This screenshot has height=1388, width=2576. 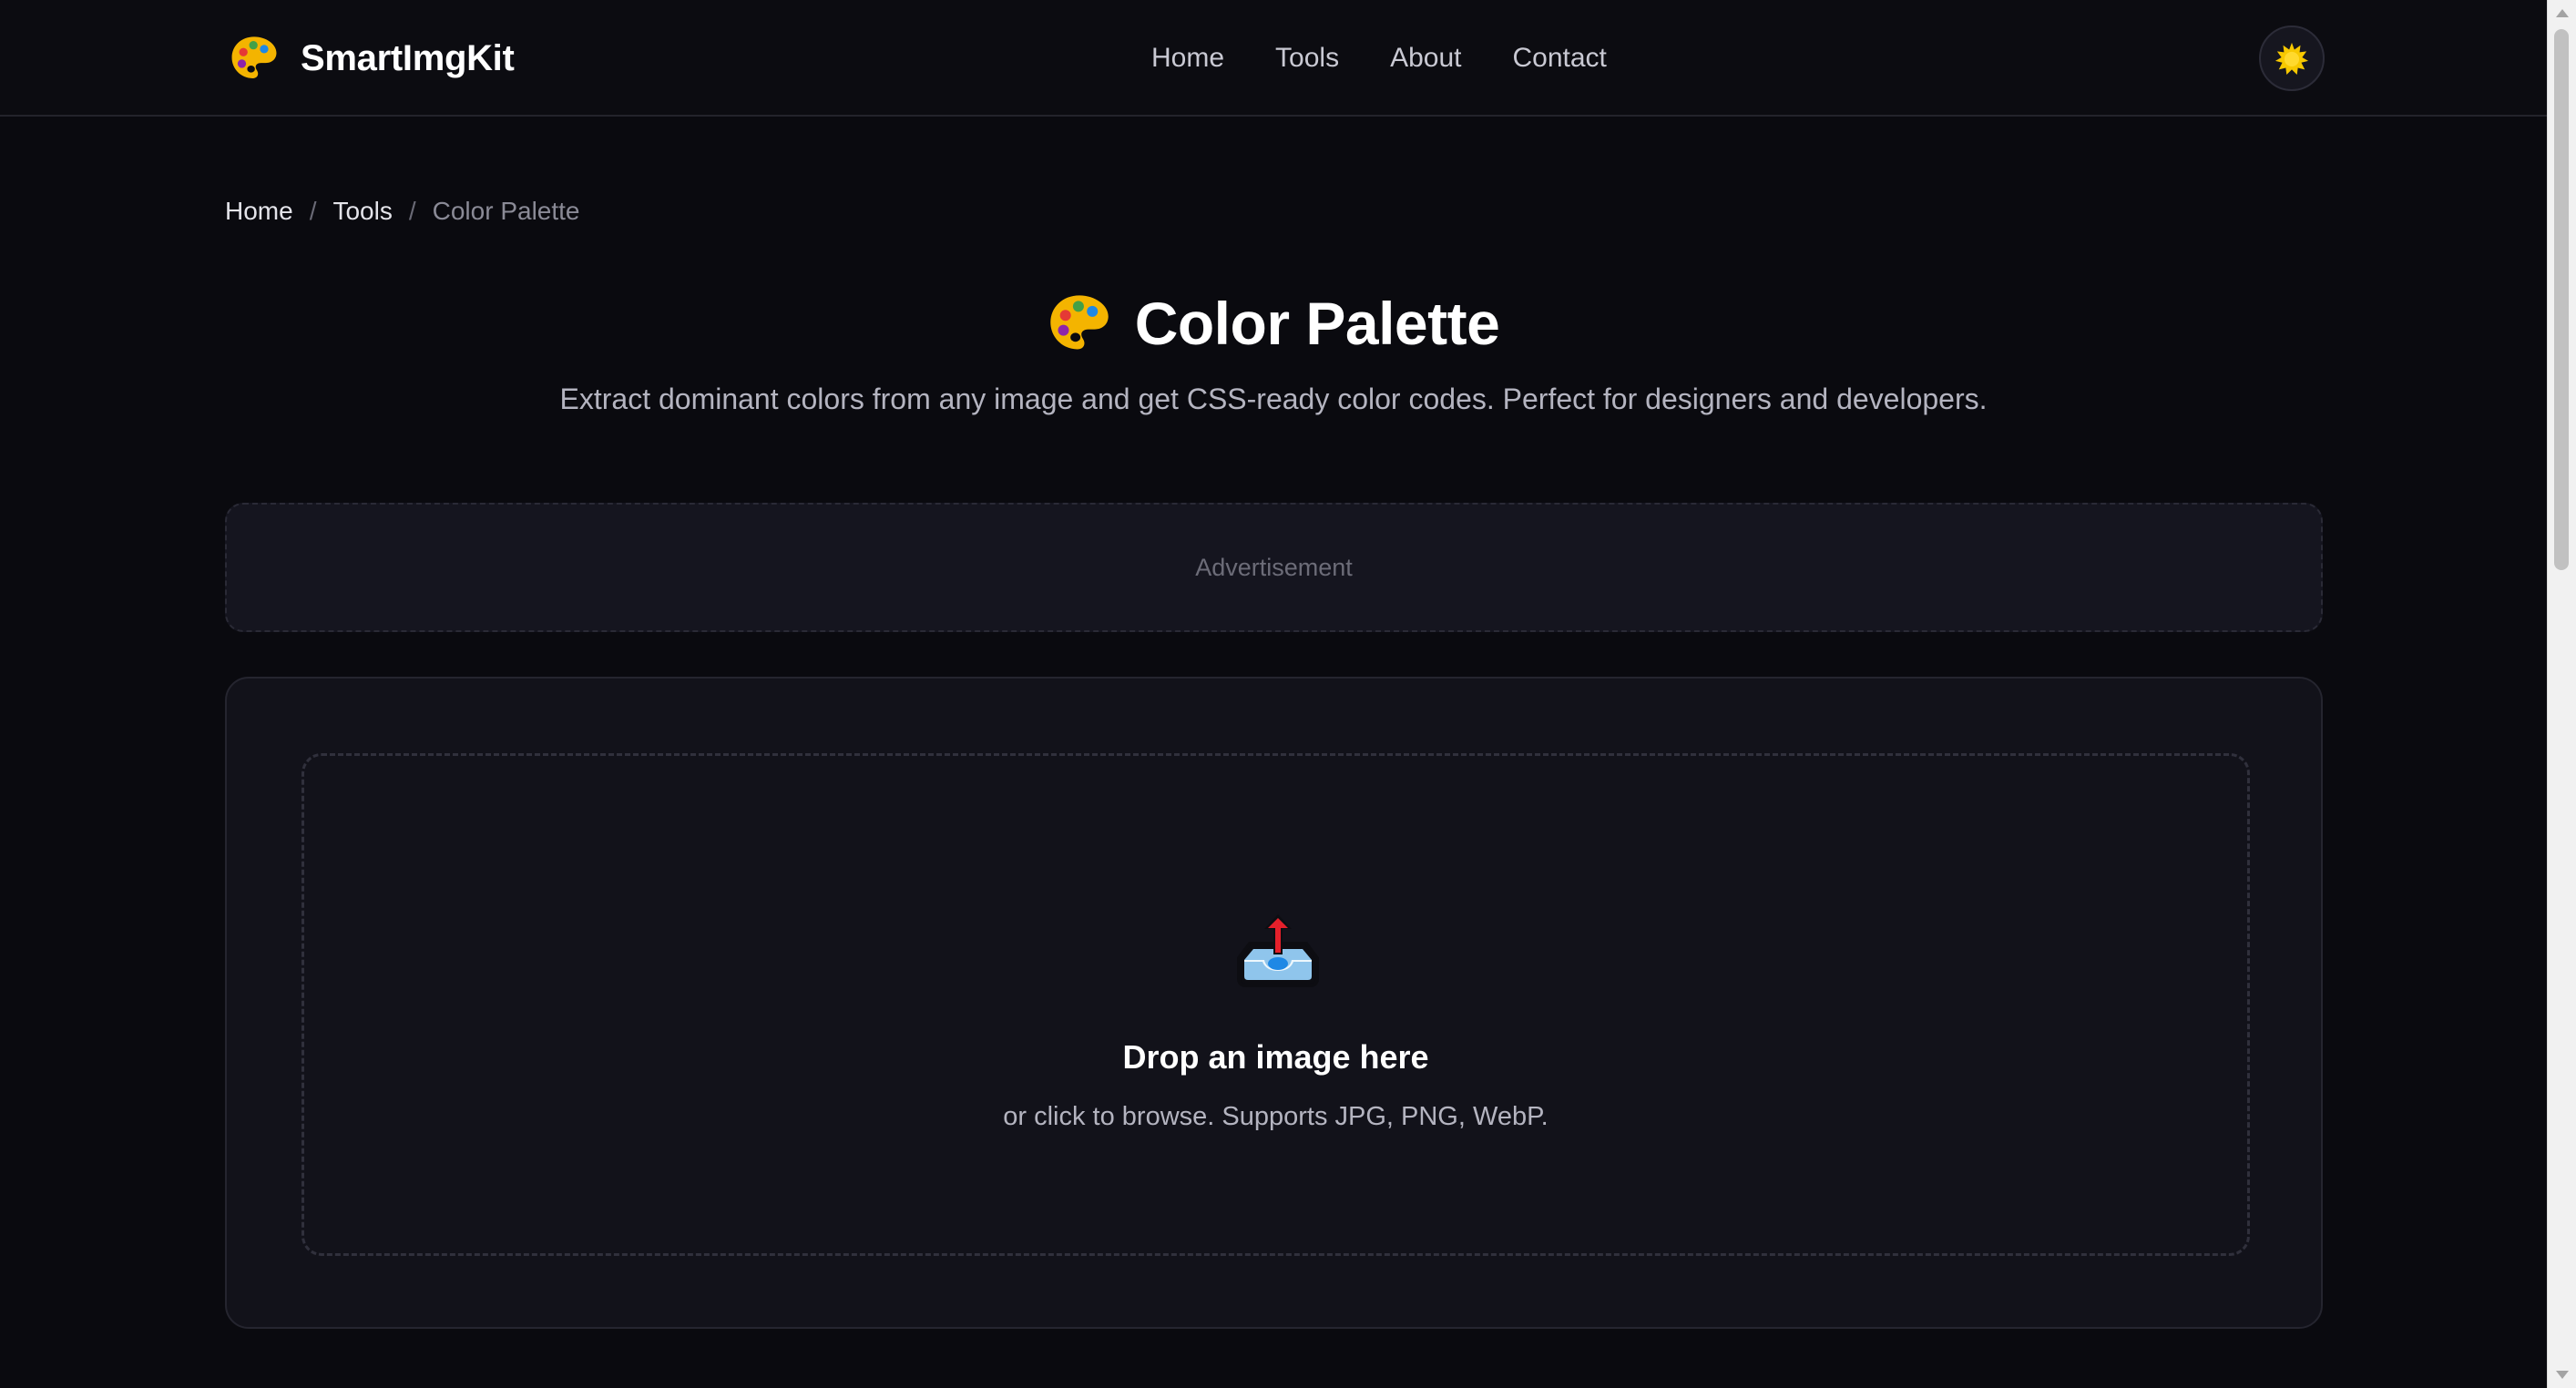 I want to click on brand-name: SmartImgKit, so click(x=408, y=57).